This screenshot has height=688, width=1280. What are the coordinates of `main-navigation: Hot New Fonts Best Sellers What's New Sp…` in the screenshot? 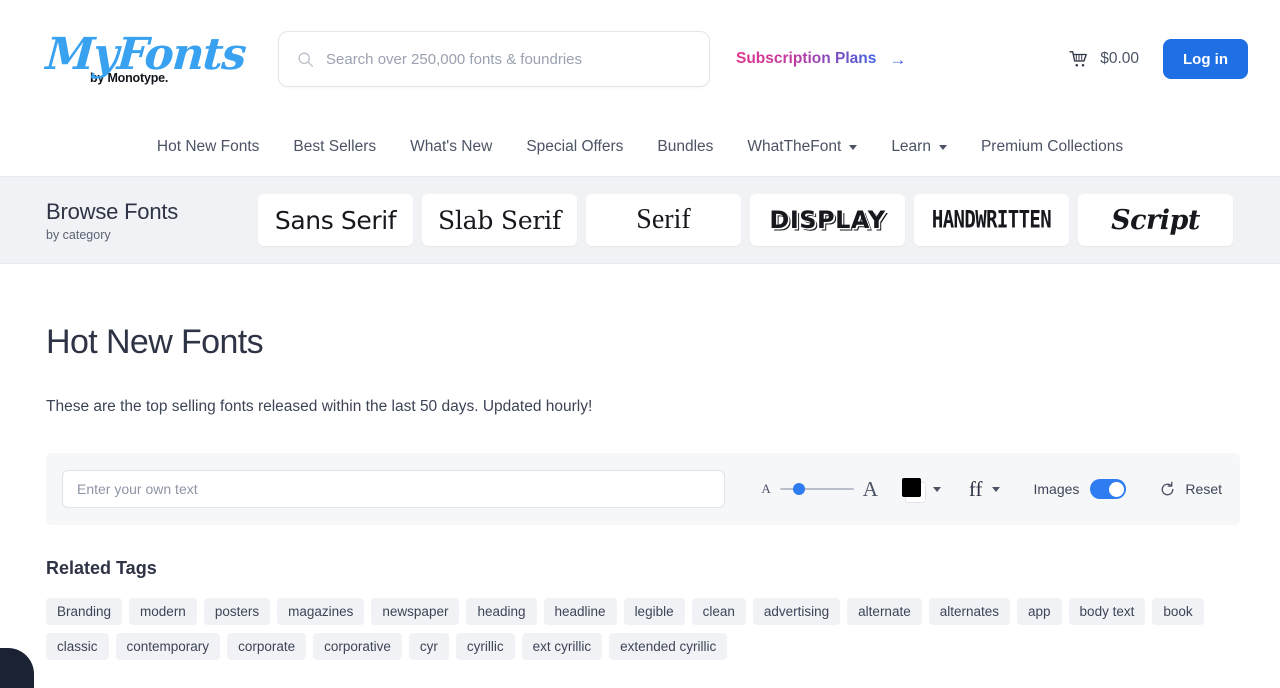 It's located at (640, 147).